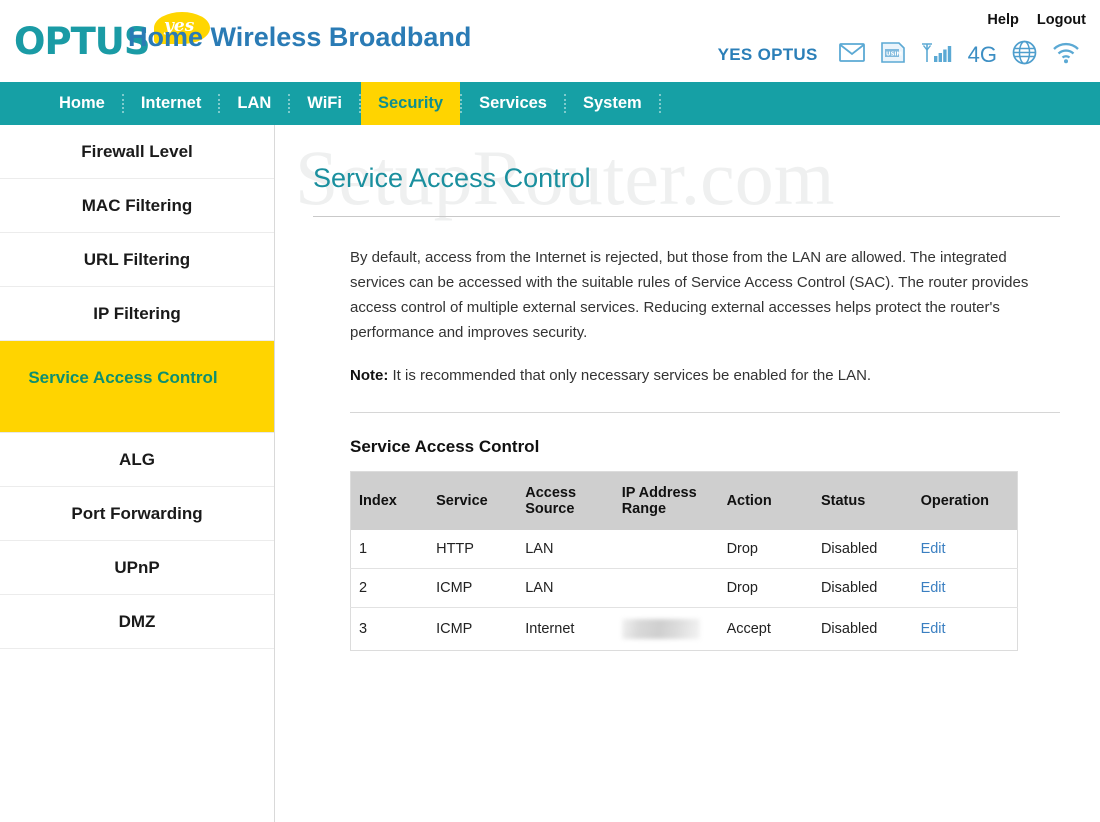 This screenshot has width=1100, height=822. I want to click on table-row: 1 HTTP LAN Drop Disabled Edit, so click(684, 548).